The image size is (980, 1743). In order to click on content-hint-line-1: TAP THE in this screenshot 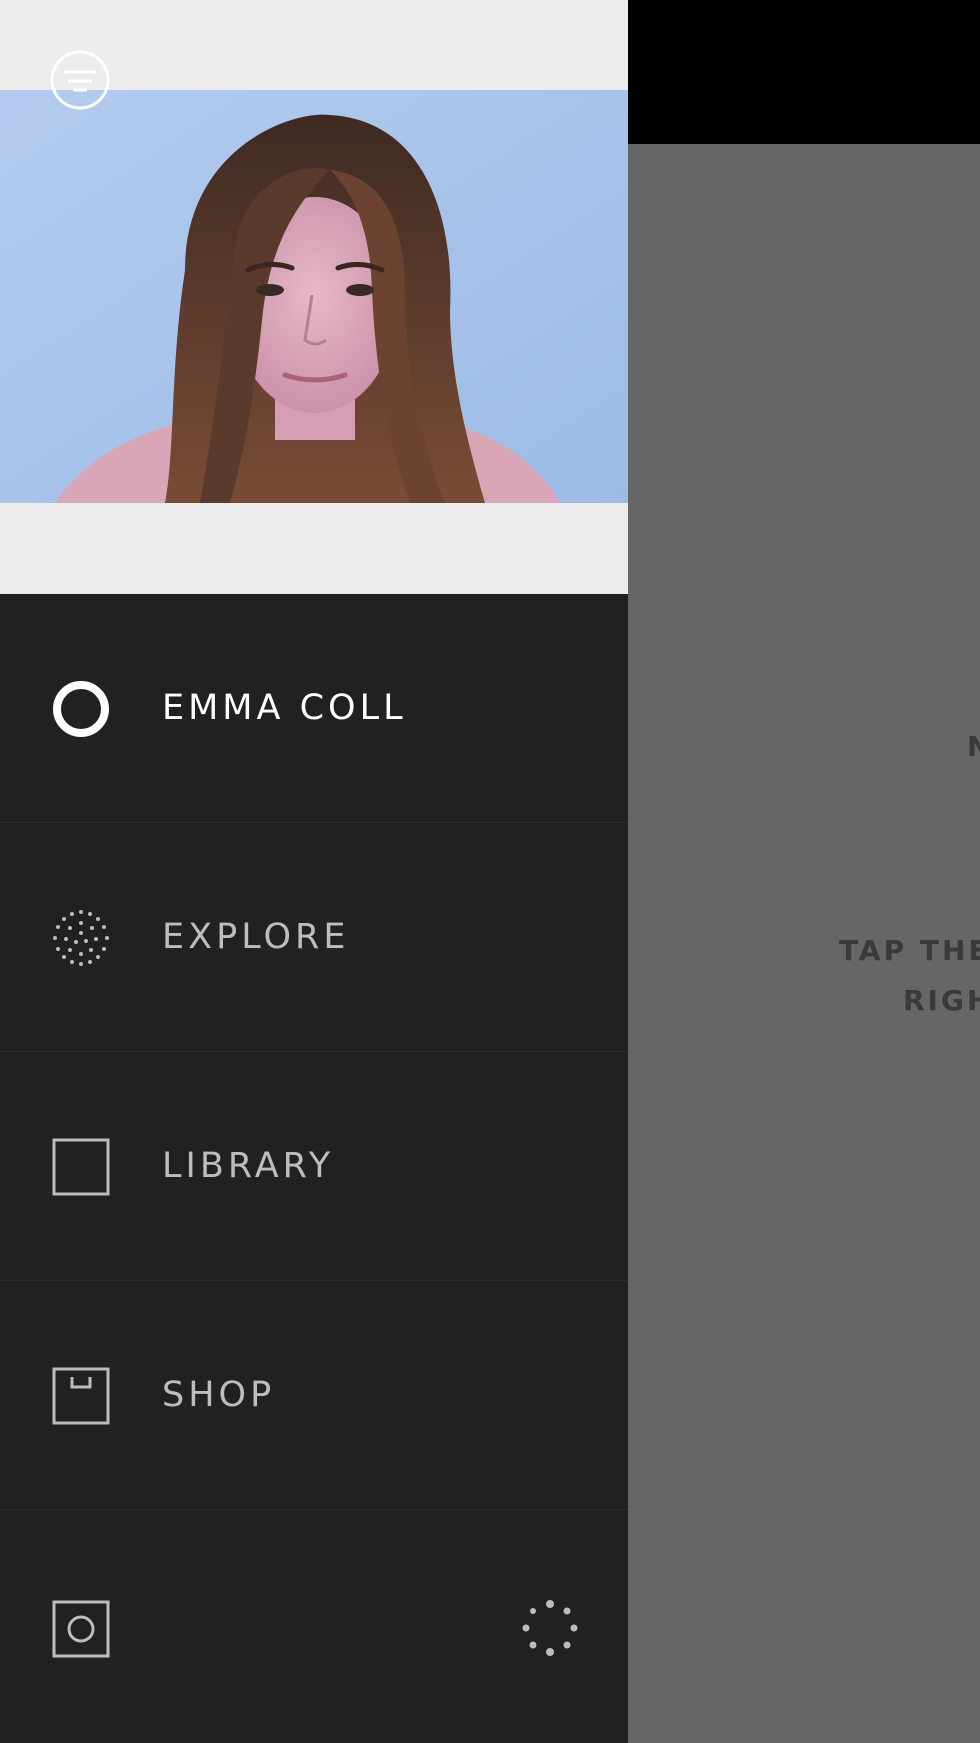, I will do `click(909, 950)`.